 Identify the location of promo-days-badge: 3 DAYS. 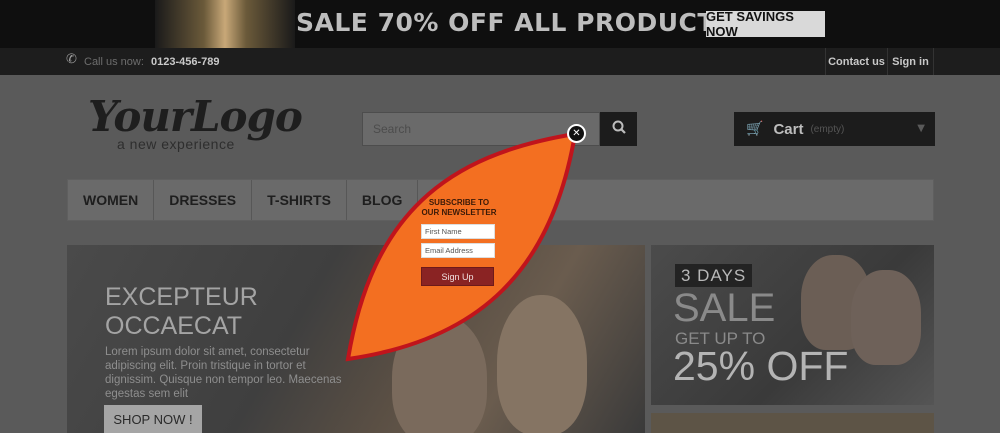
(714, 275).